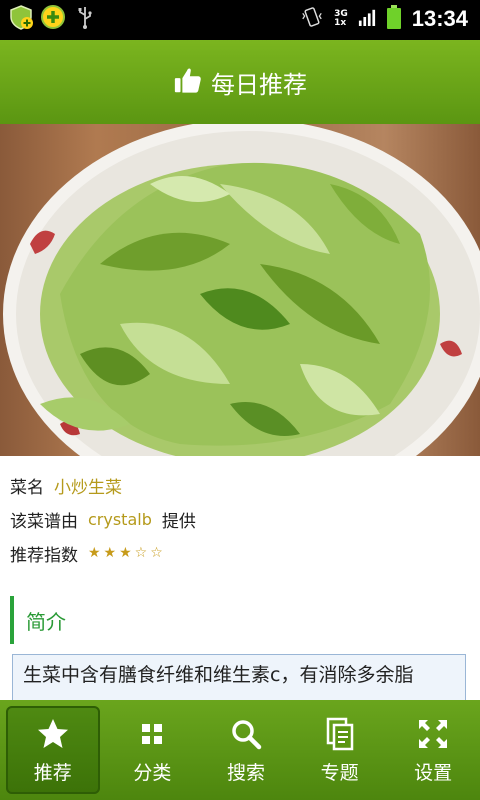  What do you see at coordinates (439, 18) in the screenshot?
I see `clock: 13:34` at bounding box center [439, 18].